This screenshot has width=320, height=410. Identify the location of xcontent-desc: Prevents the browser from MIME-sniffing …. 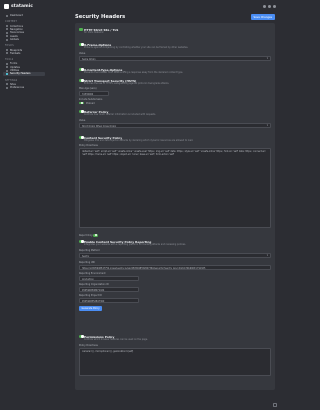
(134, 72).